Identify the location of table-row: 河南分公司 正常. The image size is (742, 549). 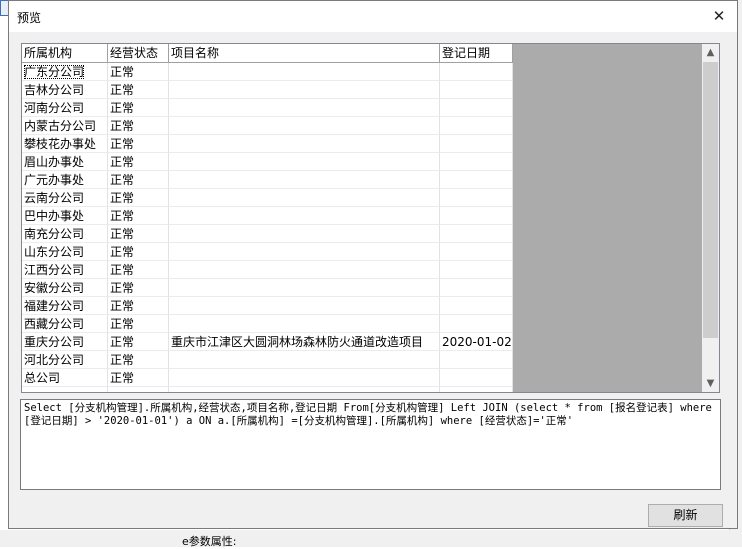
(267, 108).